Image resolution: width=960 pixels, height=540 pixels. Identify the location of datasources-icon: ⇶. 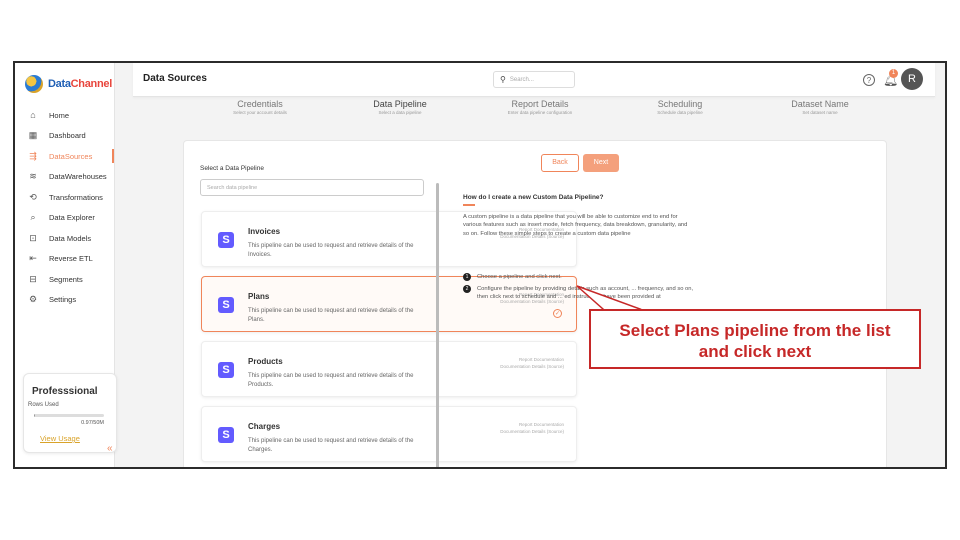
(33, 155).